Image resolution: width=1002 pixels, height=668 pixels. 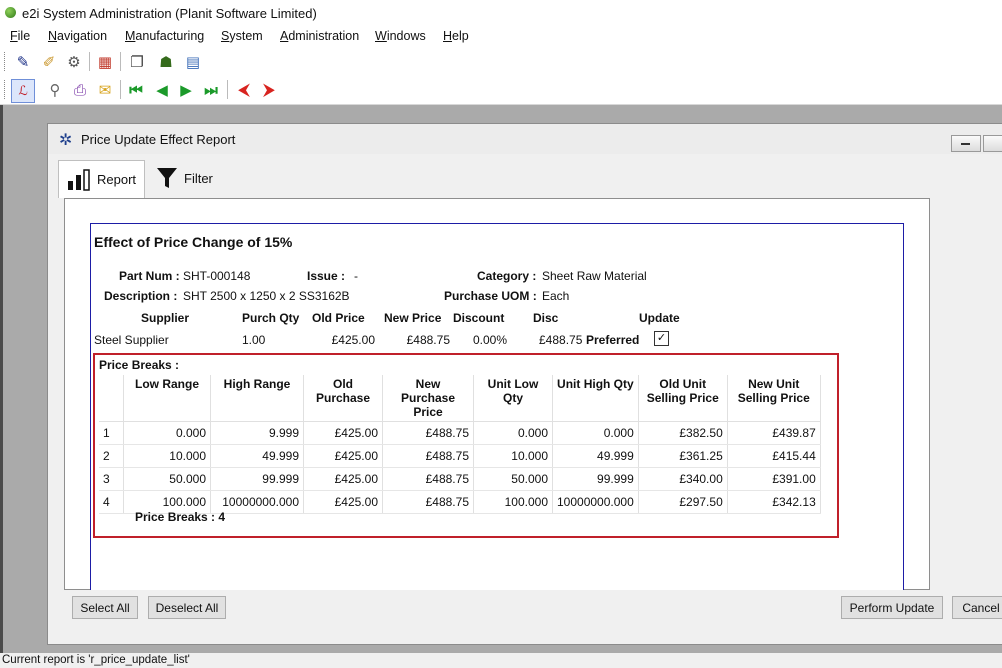 I want to click on last-page-icon: ⏭, so click(x=211, y=90).